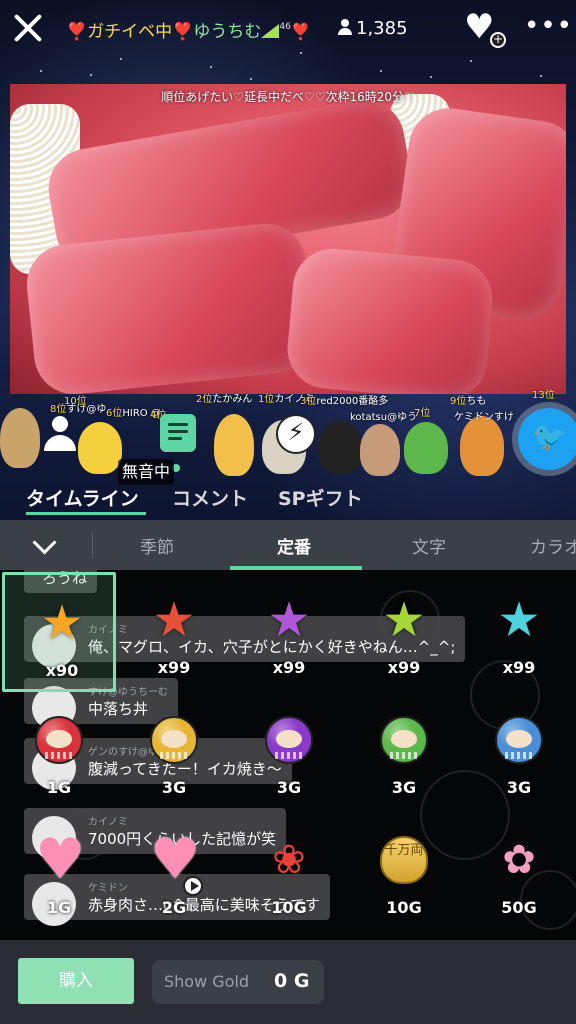  What do you see at coordinates (382, 28) in the screenshot?
I see `viewer-count-value: 1,385` at bounding box center [382, 28].